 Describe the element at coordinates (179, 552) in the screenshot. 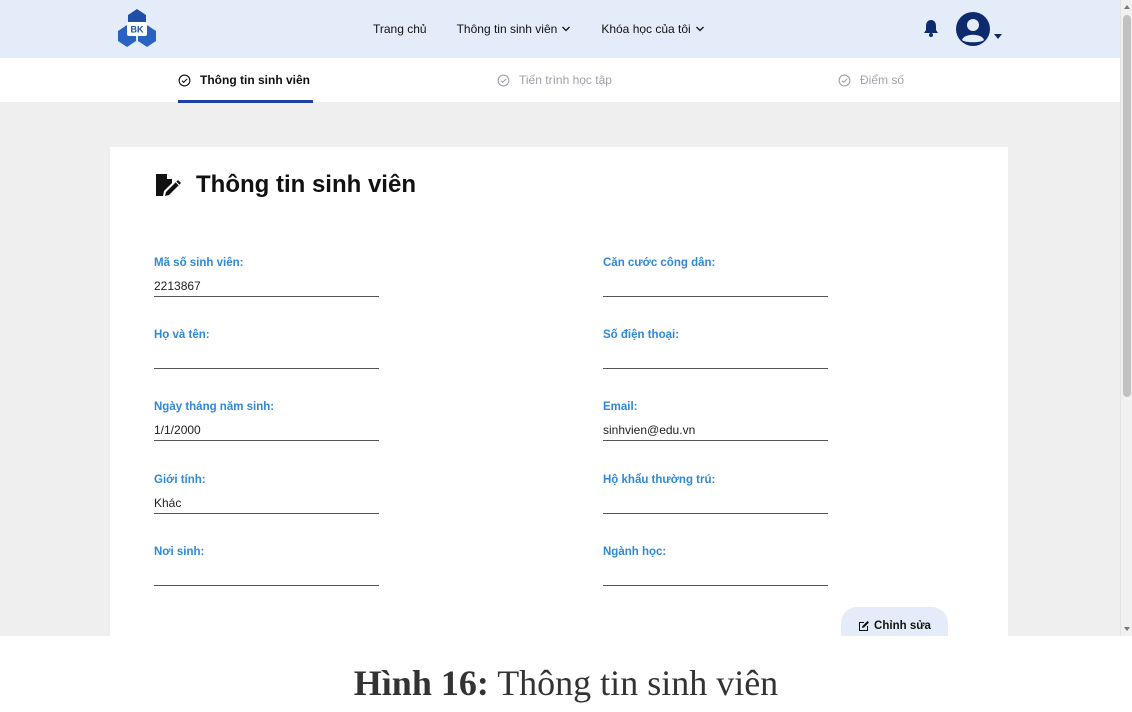

I see `field-label: Nơi sinh:` at that location.